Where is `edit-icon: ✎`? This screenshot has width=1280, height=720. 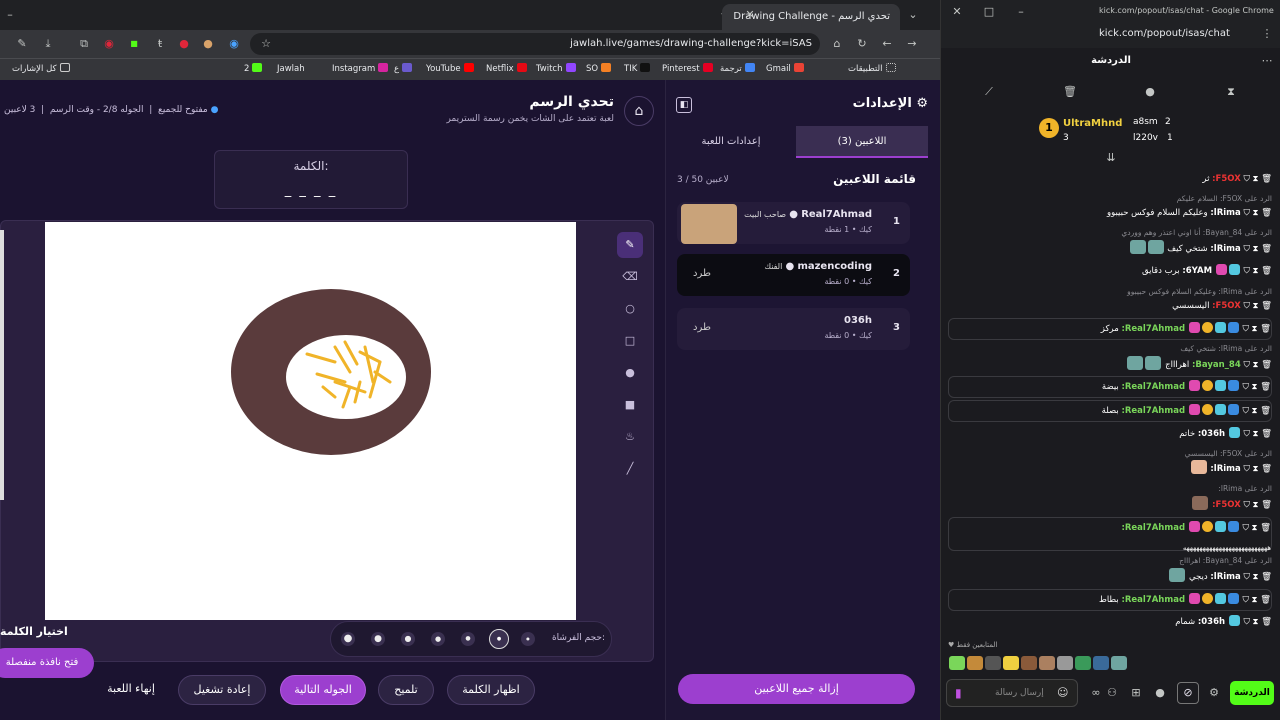
edit-icon: ✎ is located at coordinates (22, 44).